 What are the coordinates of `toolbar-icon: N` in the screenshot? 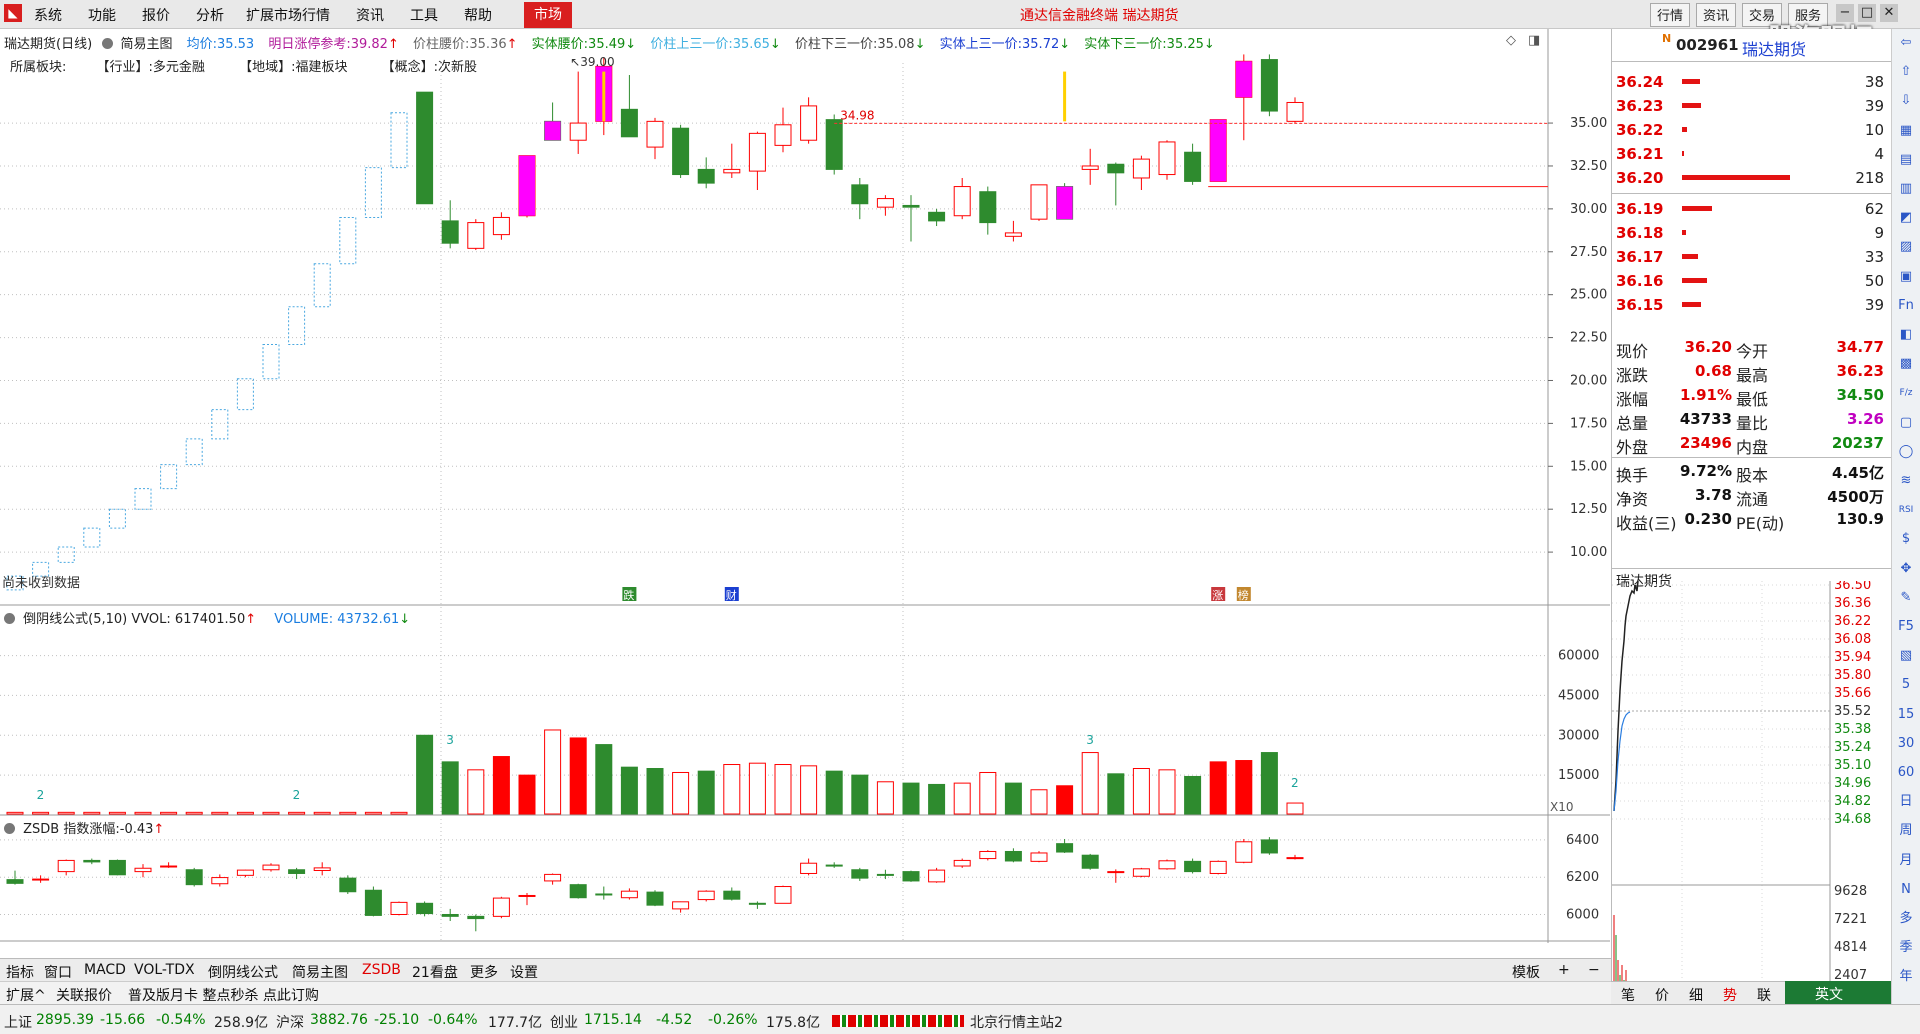 It's located at (1906, 890).